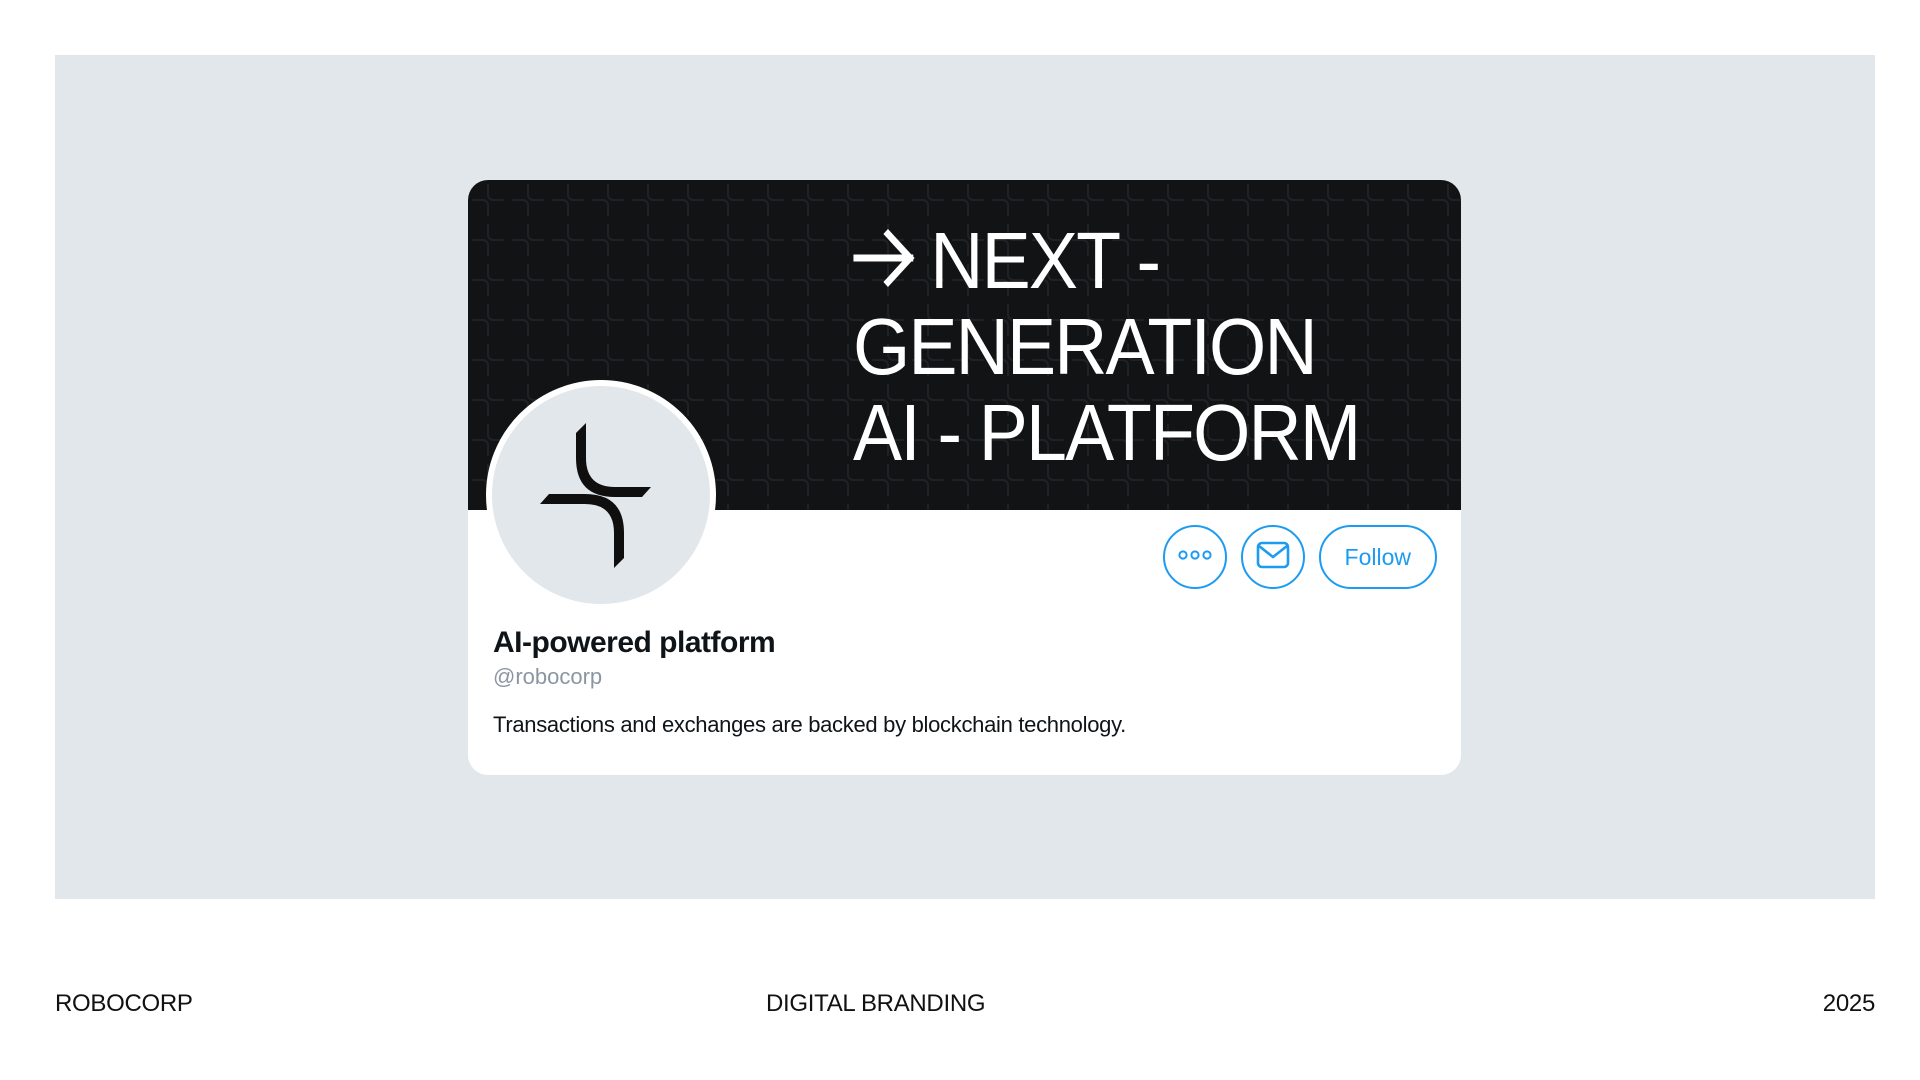  What do you see at coordinates (1045, 260) in the screenshot?
I see `headline-text-1: NEXT -` at bounding box center [1045, 260].